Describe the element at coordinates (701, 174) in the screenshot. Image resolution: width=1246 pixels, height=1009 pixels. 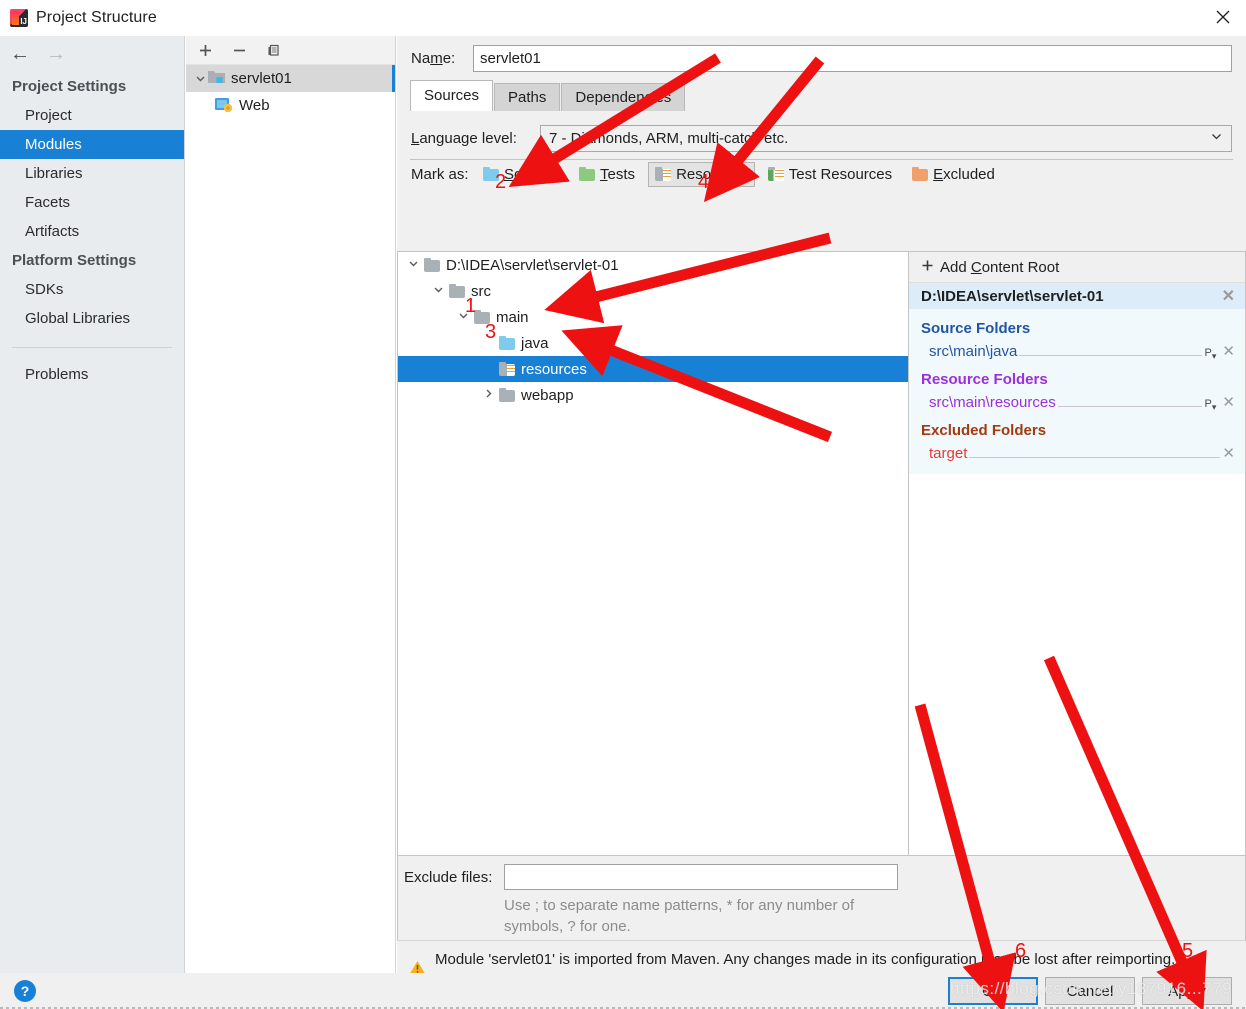
I see `mark-as-resources-button: Resources` at that location.